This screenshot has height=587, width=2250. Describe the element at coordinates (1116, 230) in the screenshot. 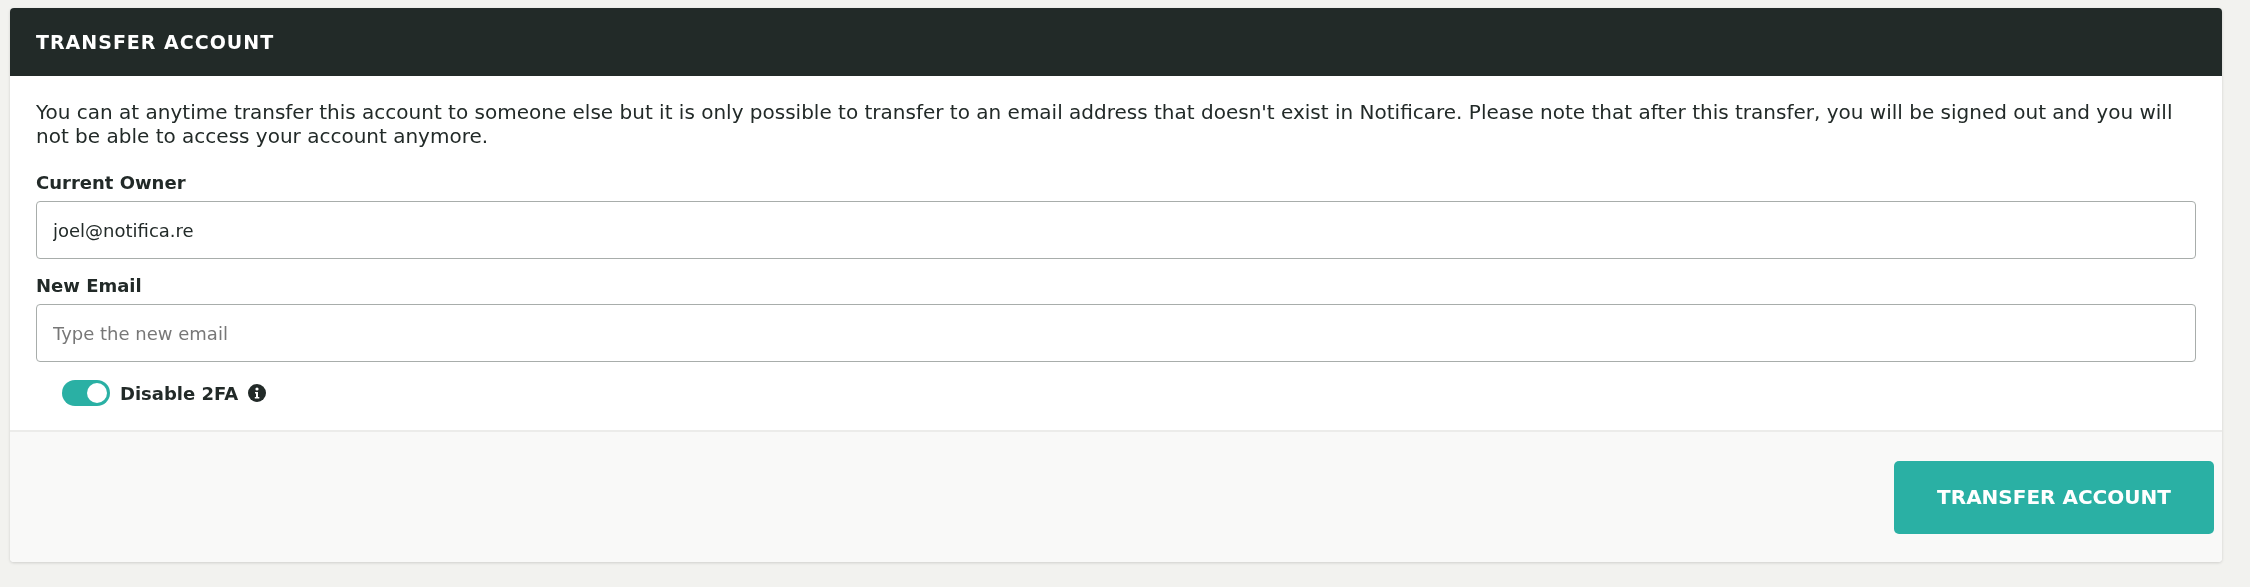

I see `email-field: joel@notifica.re` at that location.